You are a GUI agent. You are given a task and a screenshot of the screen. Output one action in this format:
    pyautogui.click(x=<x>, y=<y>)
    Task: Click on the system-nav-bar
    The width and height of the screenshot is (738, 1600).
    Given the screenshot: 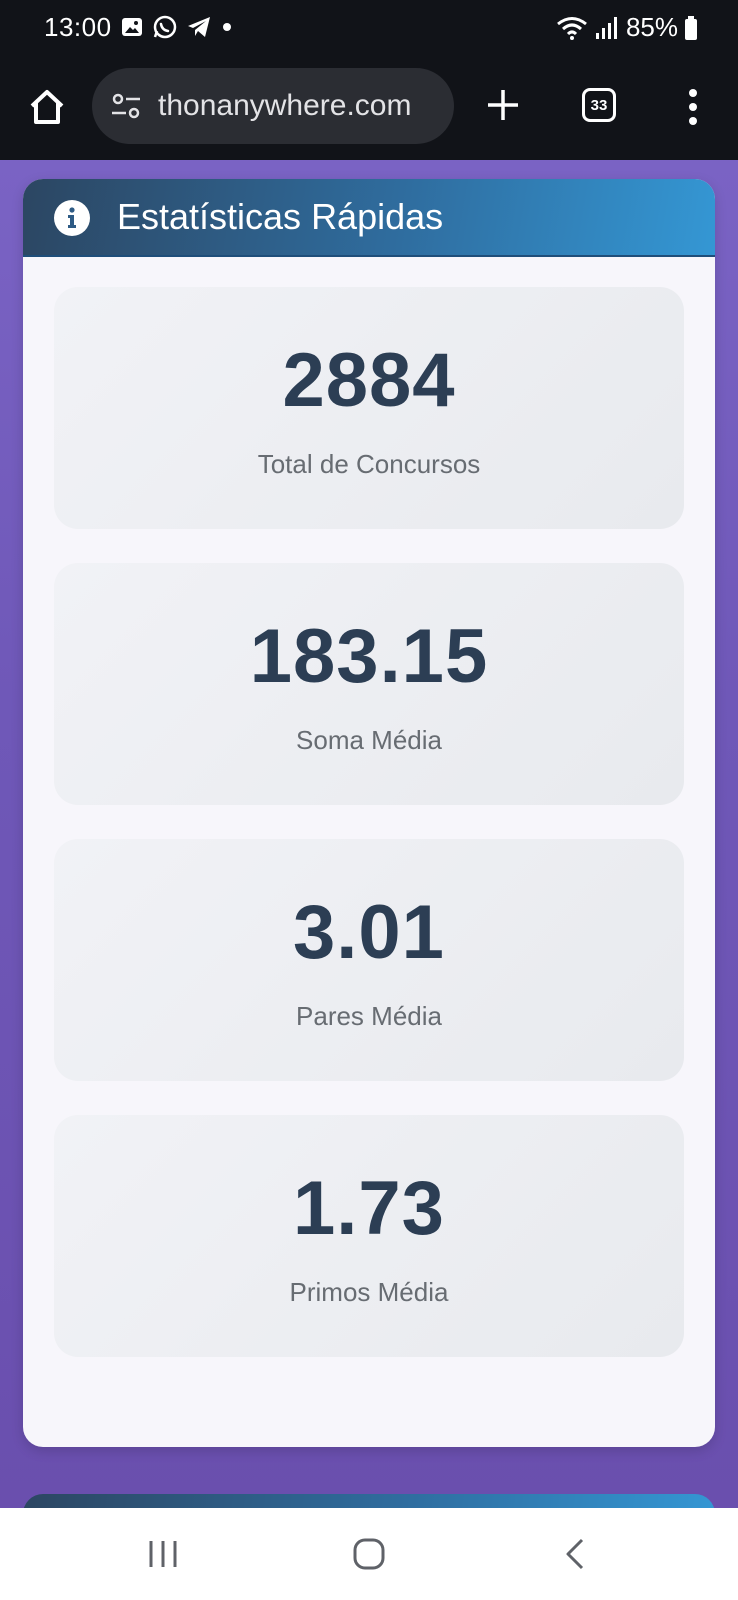 What is the action you would take?
    pyautogui.click(x=369, y=1554)
    